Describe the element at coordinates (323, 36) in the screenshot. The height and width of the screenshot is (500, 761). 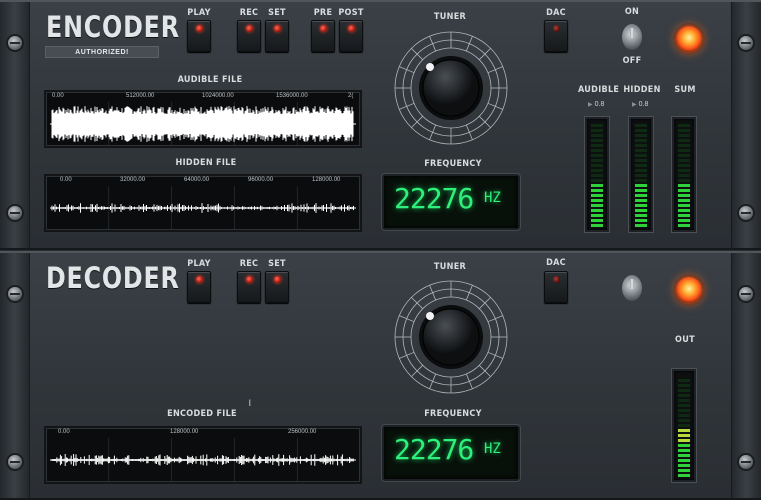
I see `encoder-pre-button` at that location.